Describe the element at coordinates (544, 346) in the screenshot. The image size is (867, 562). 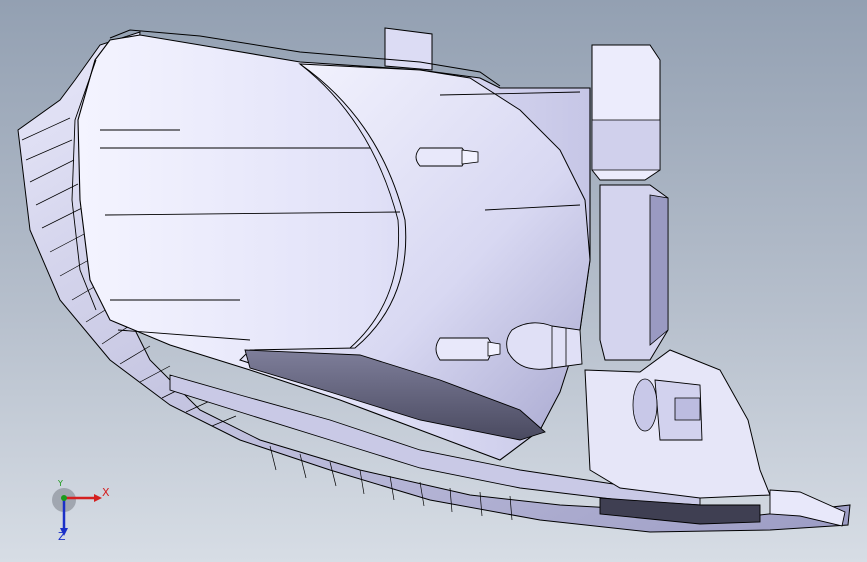
I see `bulb-socket-lower` at that location.